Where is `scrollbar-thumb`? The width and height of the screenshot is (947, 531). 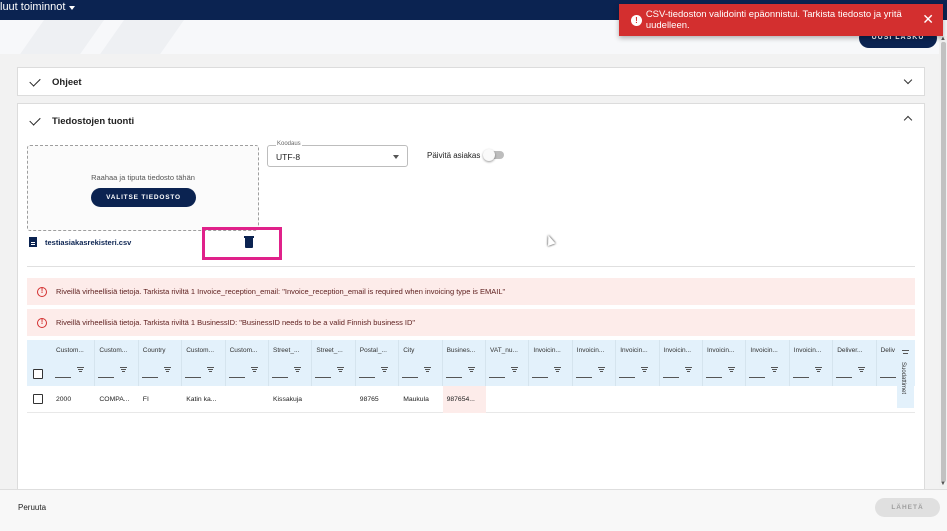
scrollbar-thumb is located at coordinates (943, 262).